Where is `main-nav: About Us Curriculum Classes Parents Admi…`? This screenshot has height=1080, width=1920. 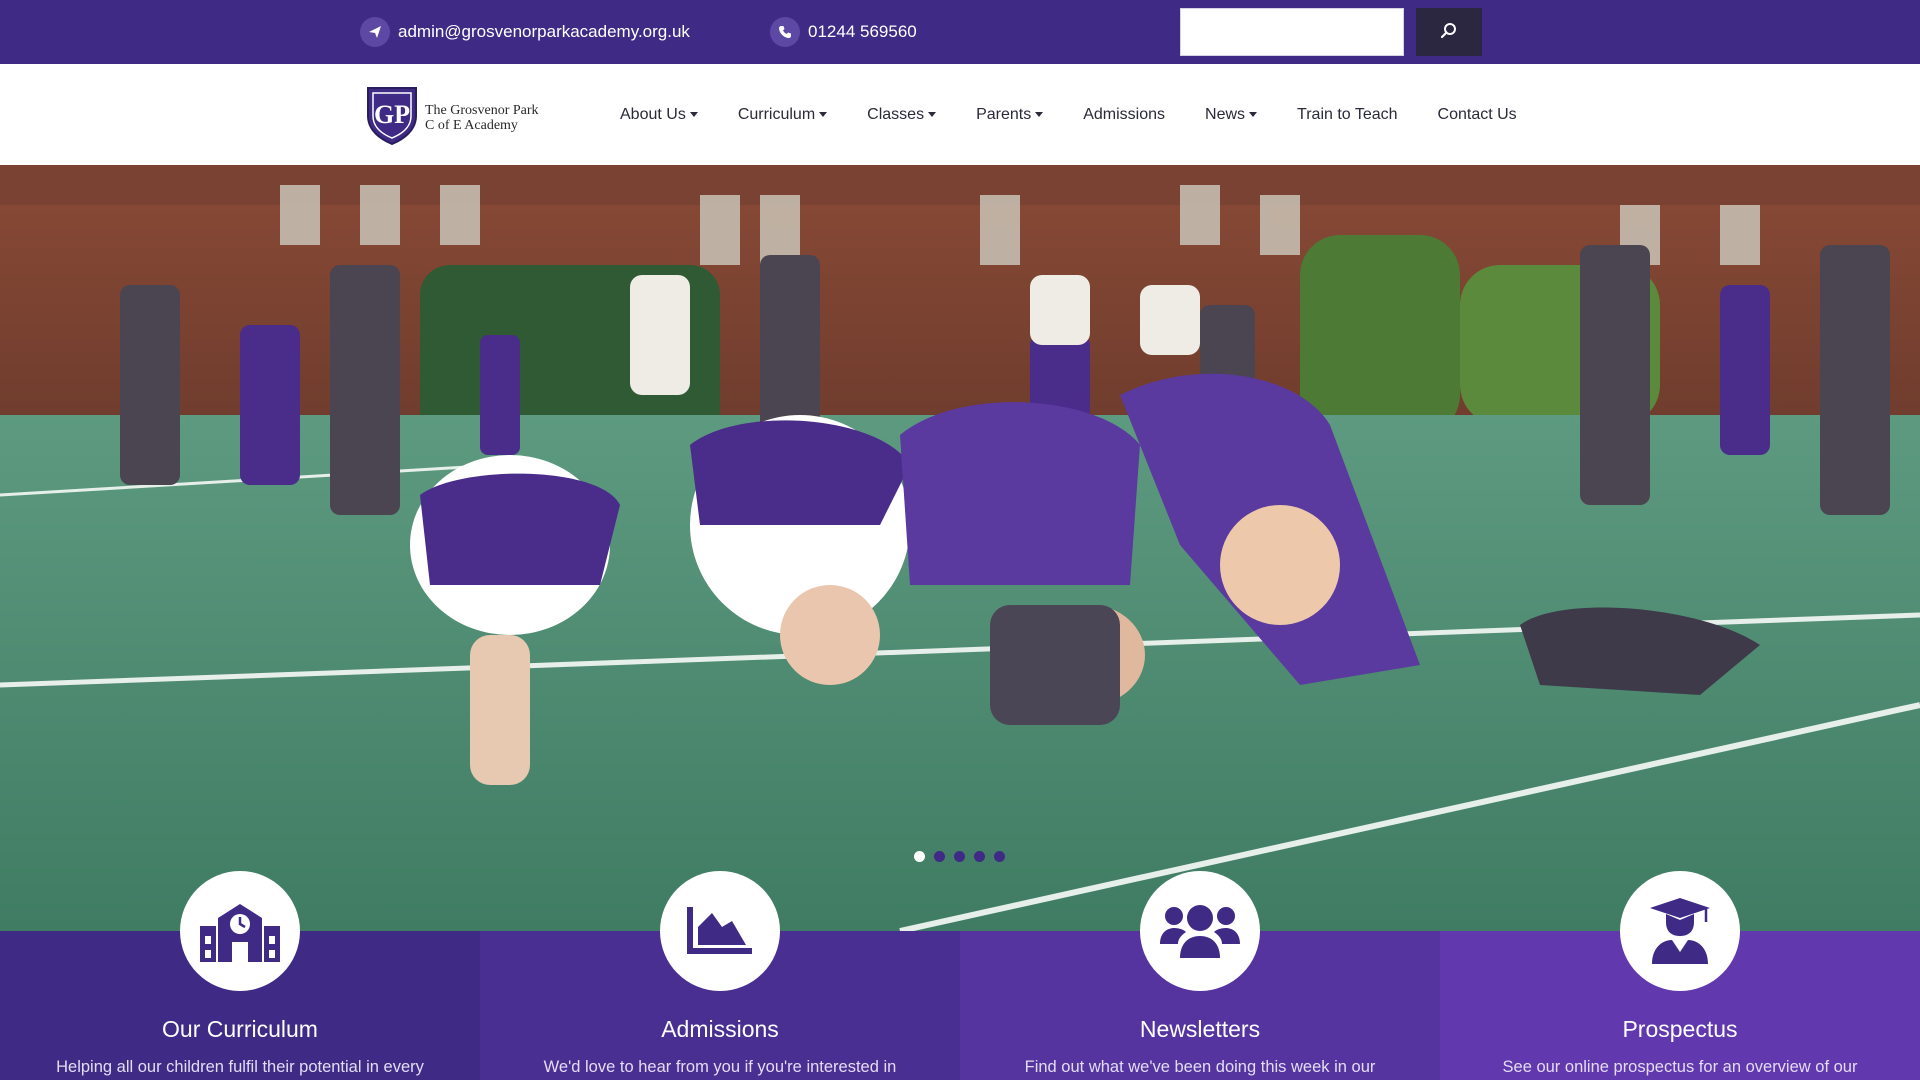
main-nav: About Us Curriculum Classes Parents Admi… is located at coordinates (1068, 114).